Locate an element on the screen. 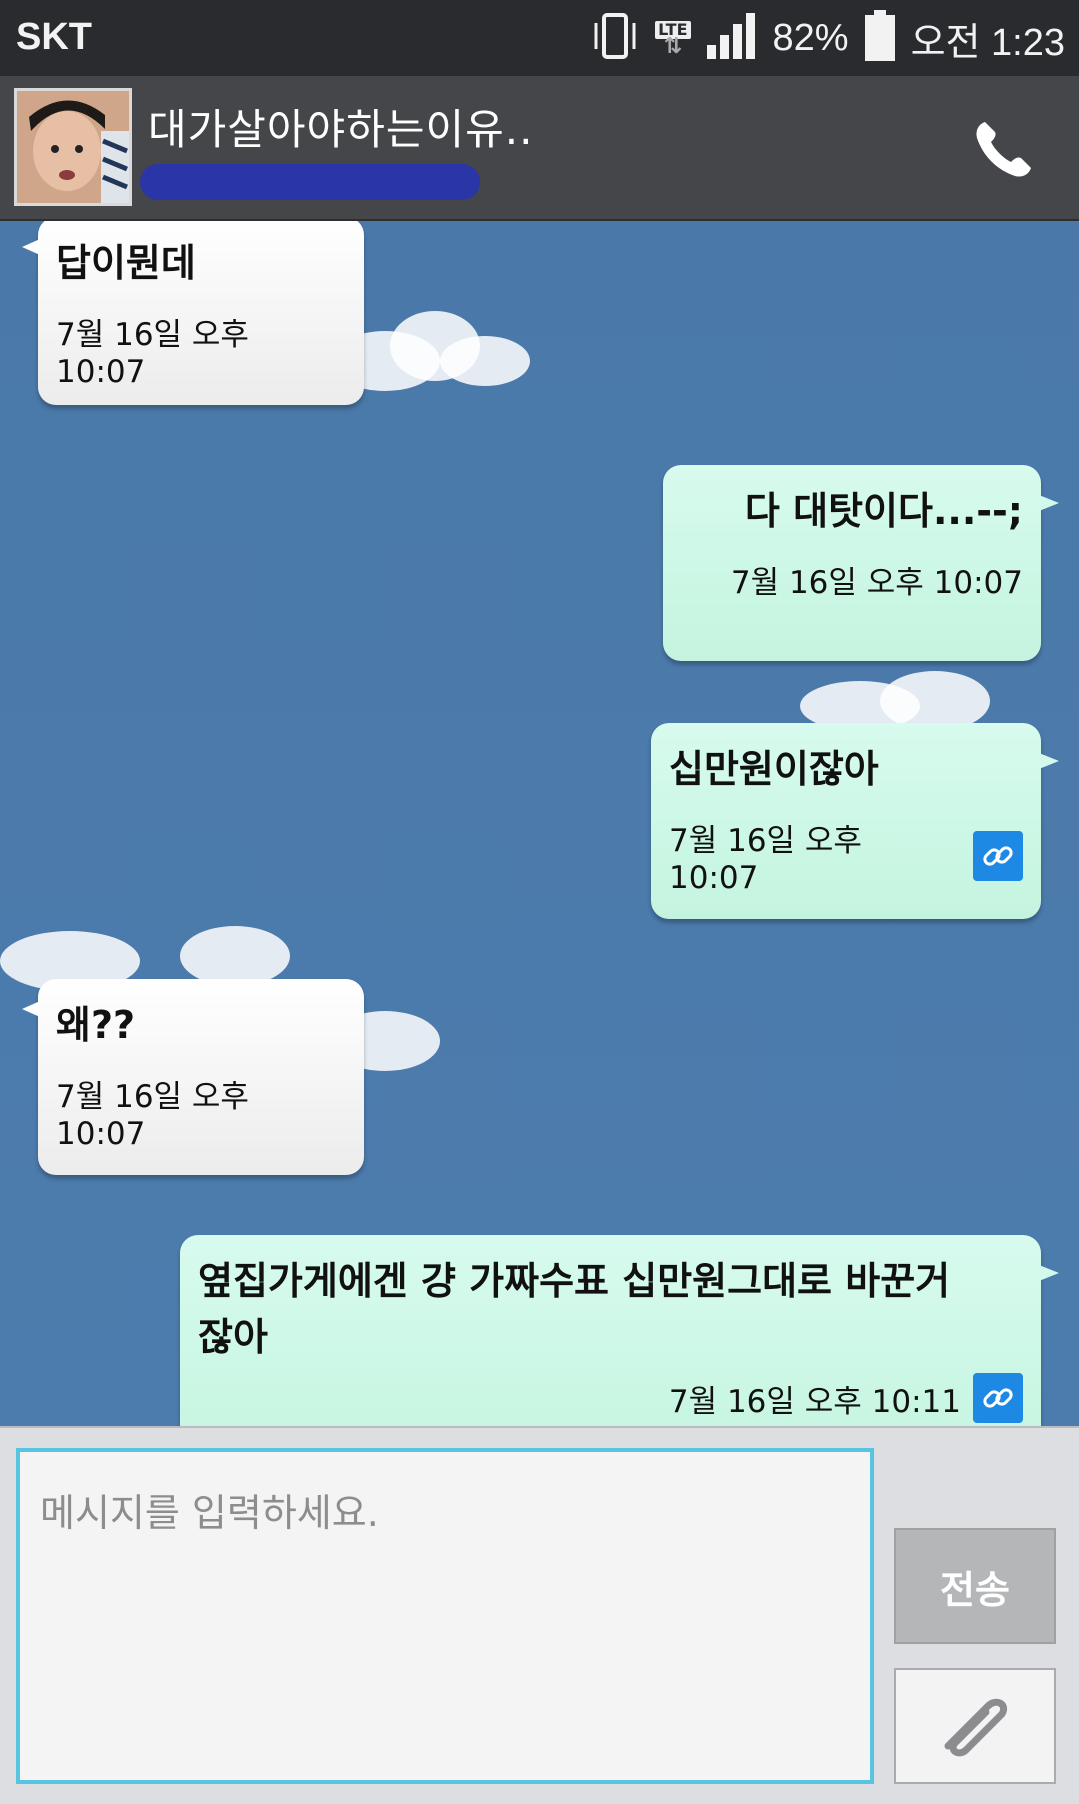 The image size is (1079, 1804). attach-button is located at coordinates (975, 1726).